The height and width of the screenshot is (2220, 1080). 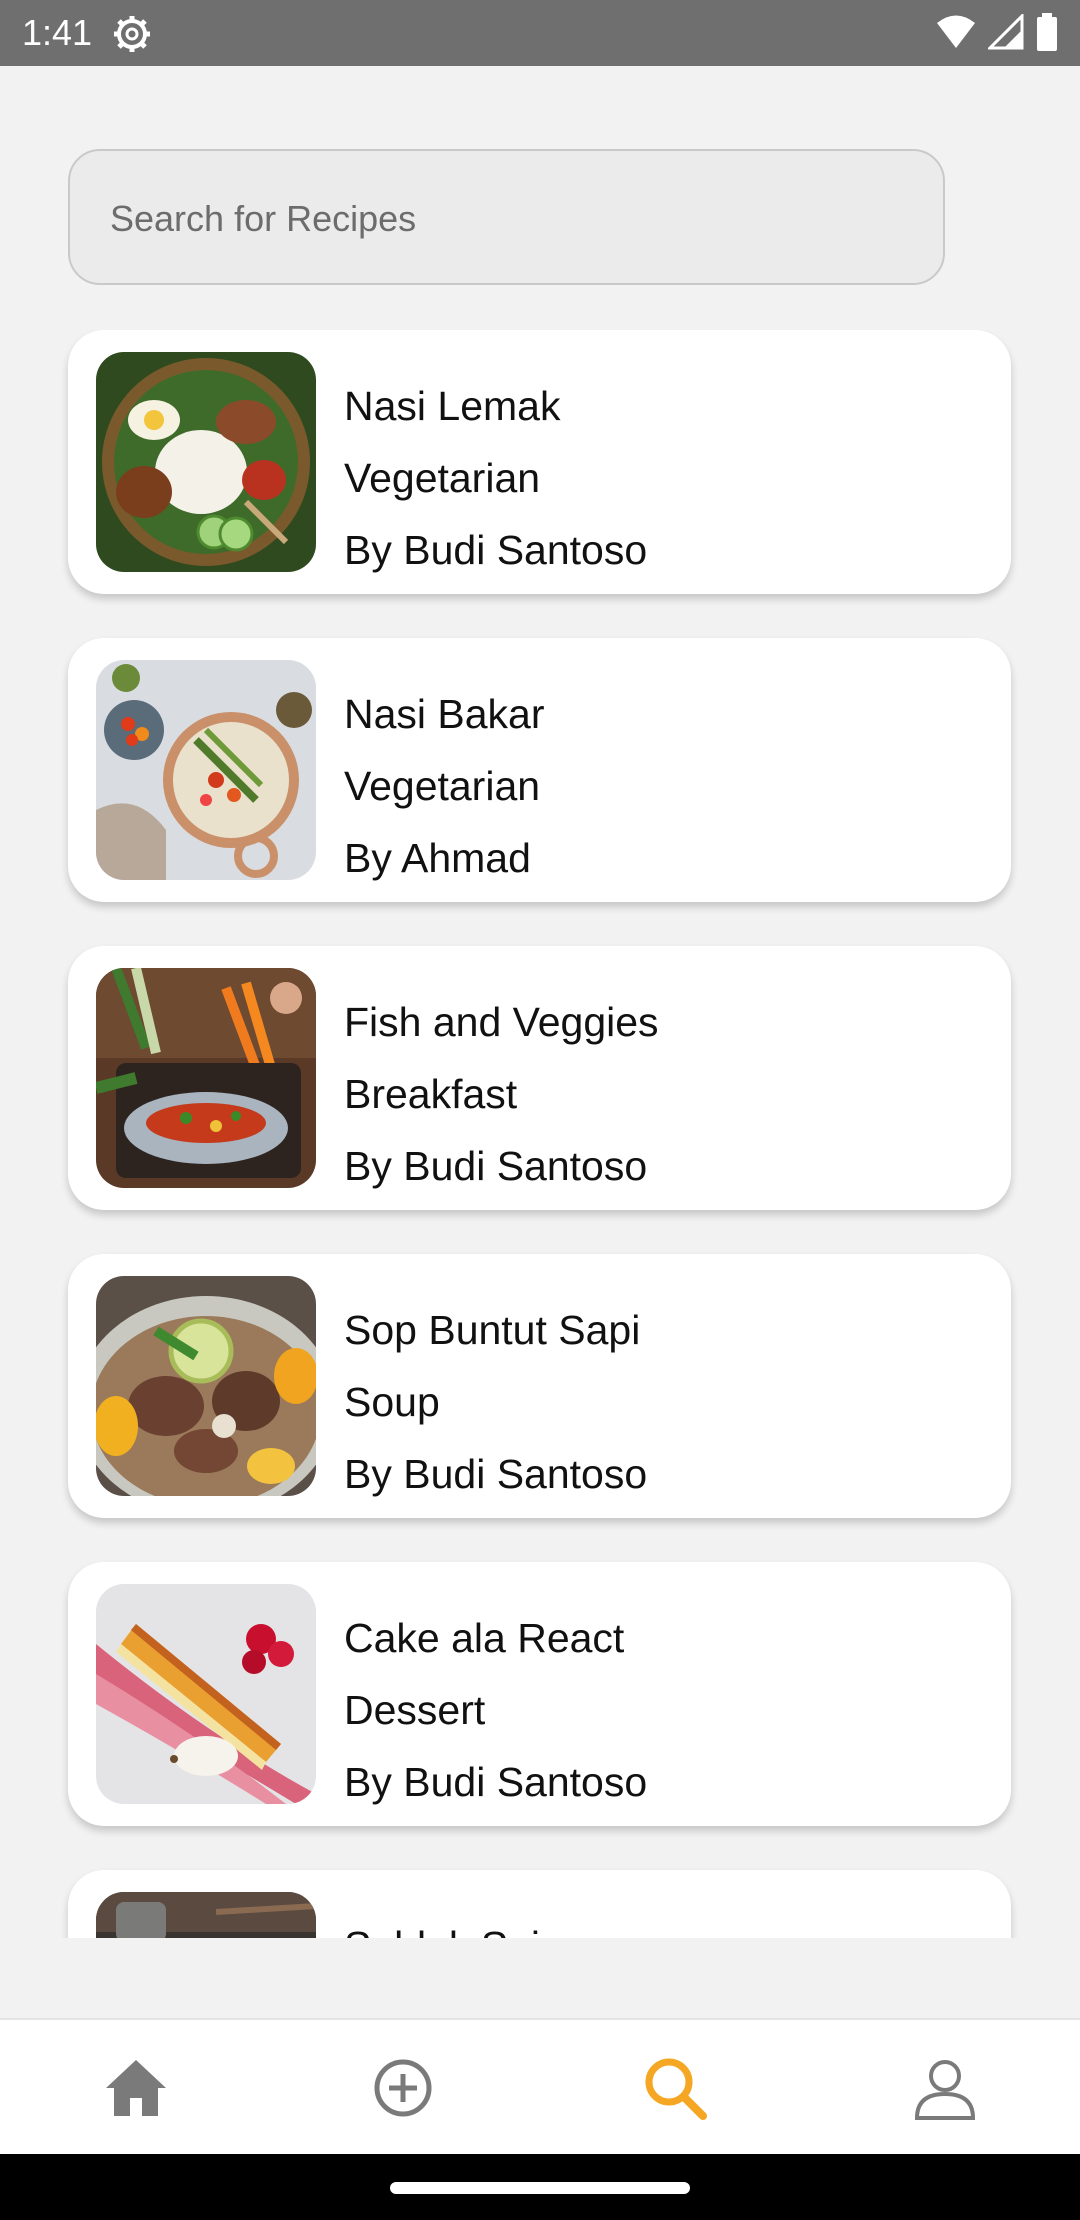 What do you see at coordinates (206, 1694) in the screenshot?
I see `recipe-image-cake-ala-react` at bounding box center [206, 1694].